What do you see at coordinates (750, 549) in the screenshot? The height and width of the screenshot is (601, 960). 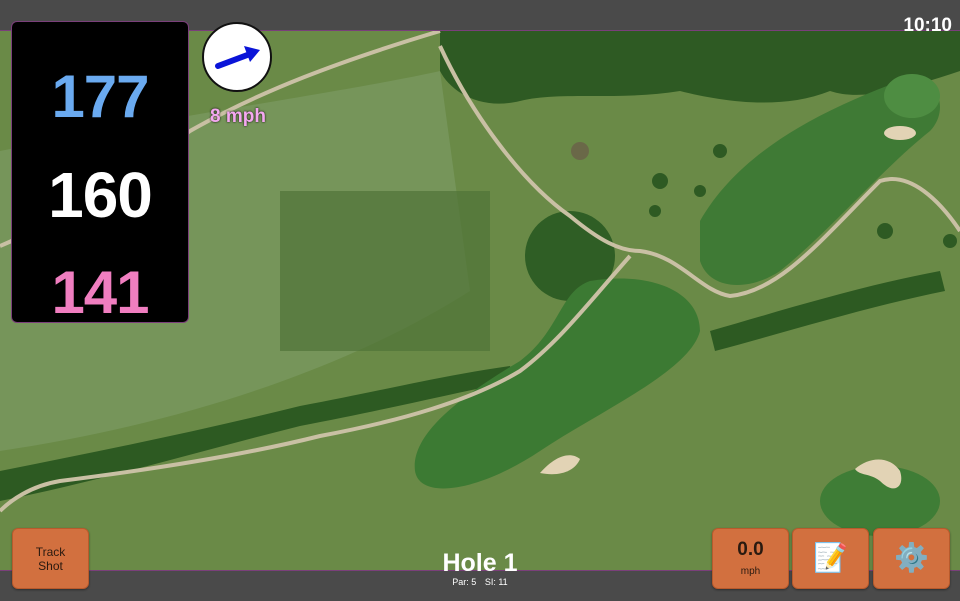 I see `speed-value: 0.0` at bounding box center [750, 549].